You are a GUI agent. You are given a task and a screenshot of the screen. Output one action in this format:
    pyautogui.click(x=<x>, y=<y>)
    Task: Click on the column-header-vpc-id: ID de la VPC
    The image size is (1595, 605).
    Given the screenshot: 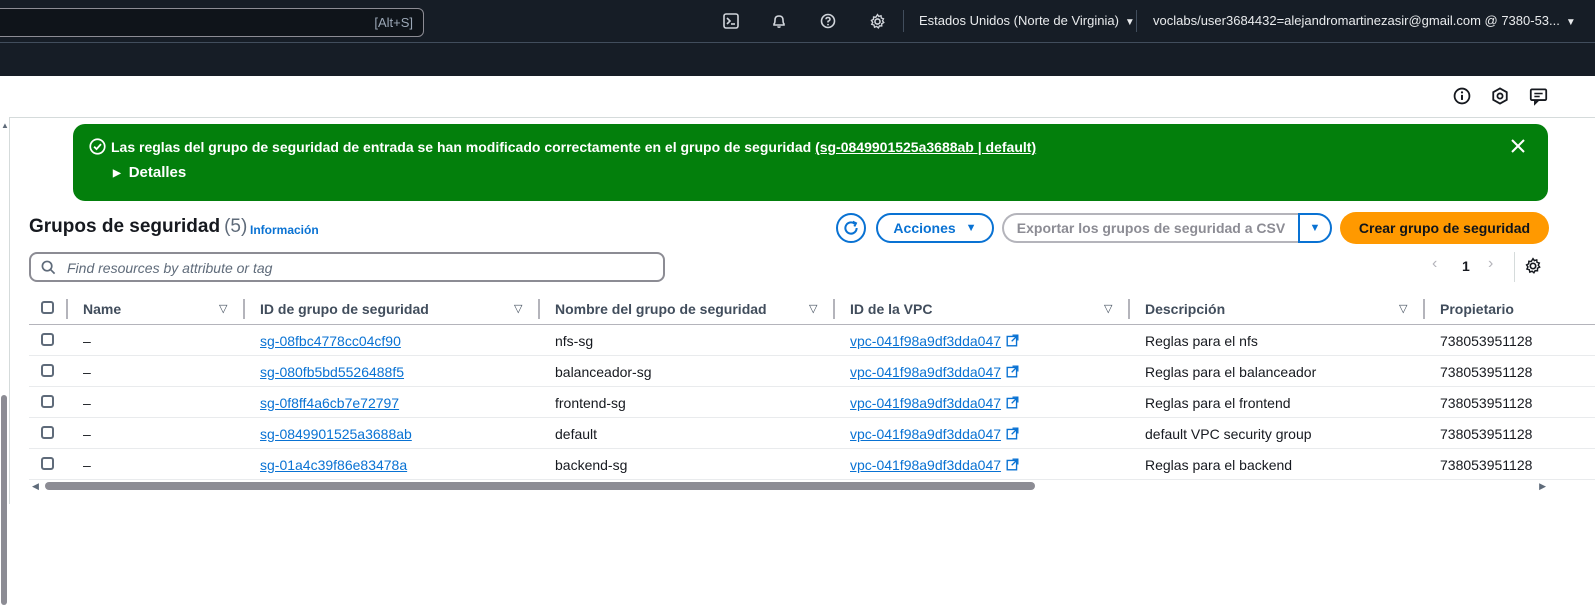 What is the action you would take?
    pyautogui.click(x=891, y=309)
    